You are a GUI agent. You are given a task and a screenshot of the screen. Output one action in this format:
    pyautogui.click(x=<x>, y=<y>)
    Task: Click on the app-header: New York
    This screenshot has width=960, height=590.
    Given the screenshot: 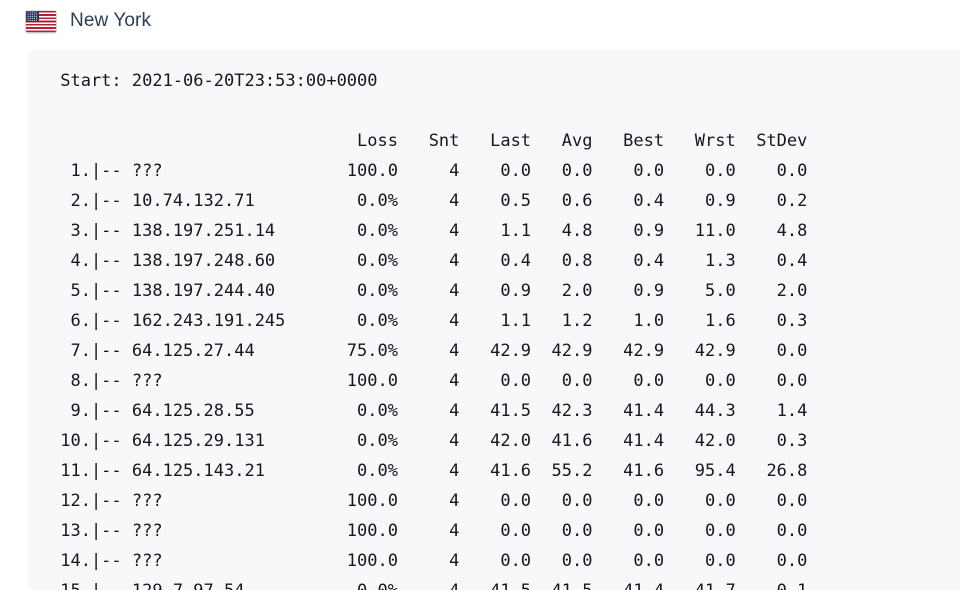 What is the action you would take?
    pyautogui.click(x=480, y=21)
    